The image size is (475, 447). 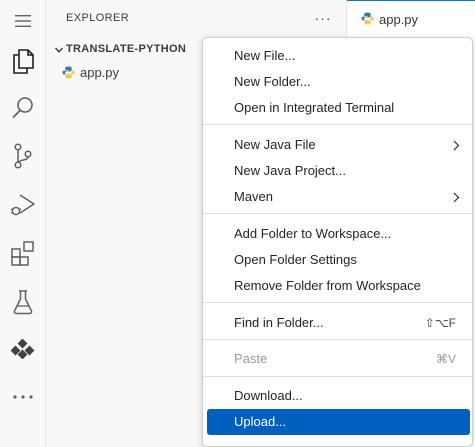 I want to click on menu-item-label: Maven, so click(x=254, y=196).